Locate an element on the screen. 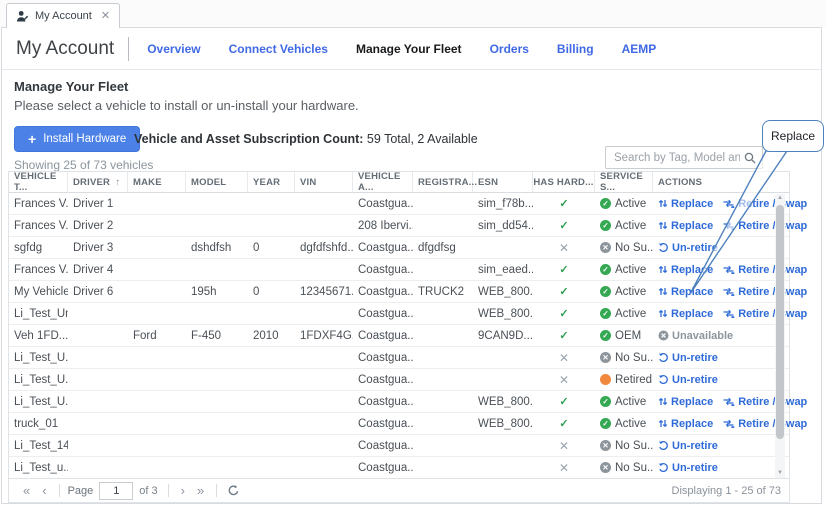  column-header: VIN is located at coordinates (324, 182).